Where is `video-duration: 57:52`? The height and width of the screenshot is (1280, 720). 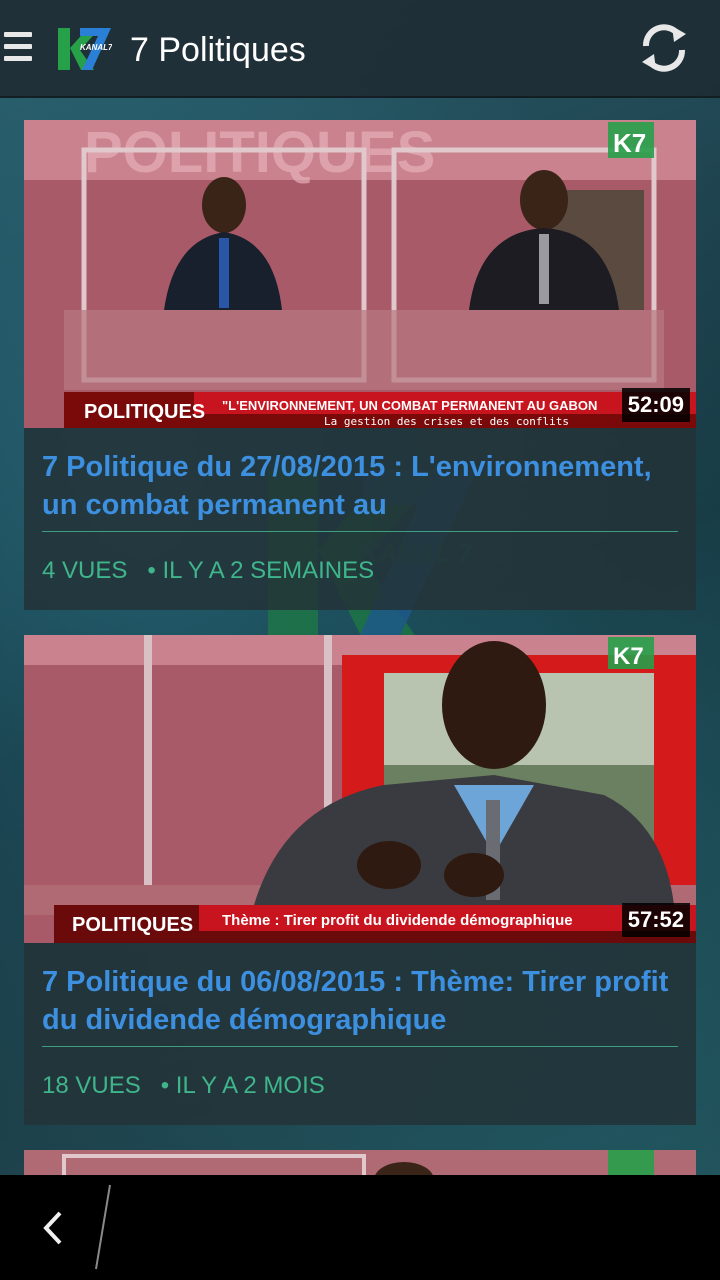
video-duration: 57:52 is located at coordinates (655, 920).